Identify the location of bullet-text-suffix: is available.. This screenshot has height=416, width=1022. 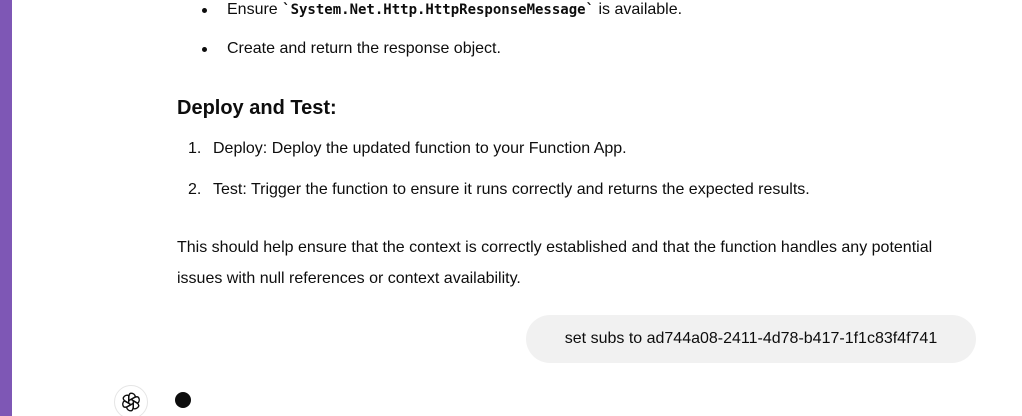
(638, 9).